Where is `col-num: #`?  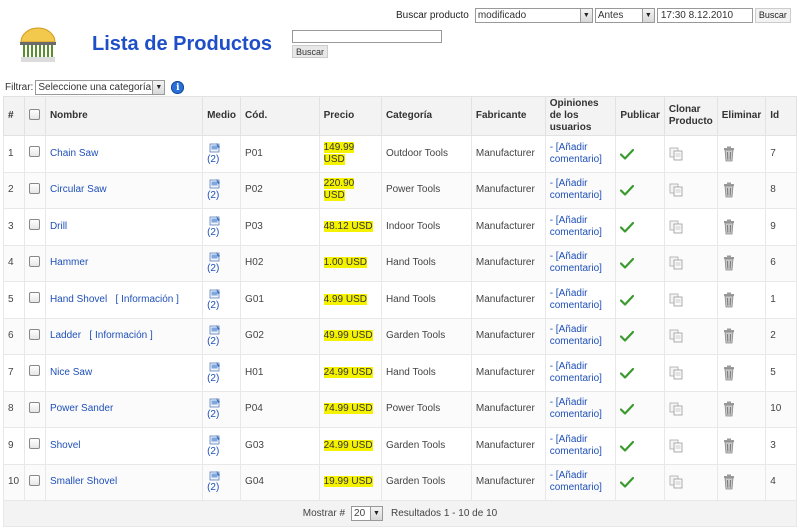
col-num: # is located at coordinates (14, 116).